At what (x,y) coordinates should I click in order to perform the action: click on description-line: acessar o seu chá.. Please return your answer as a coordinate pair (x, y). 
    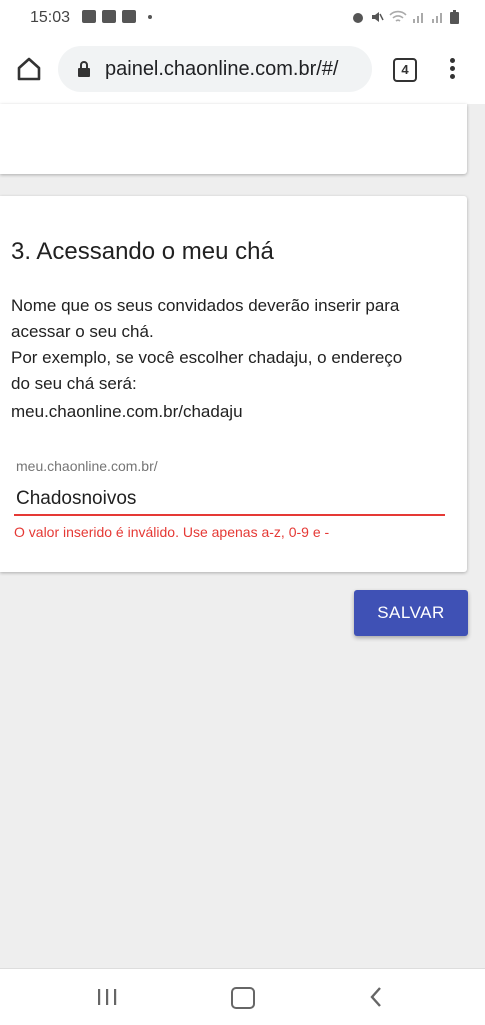
    Looking at the image, I should click on (82, 331).